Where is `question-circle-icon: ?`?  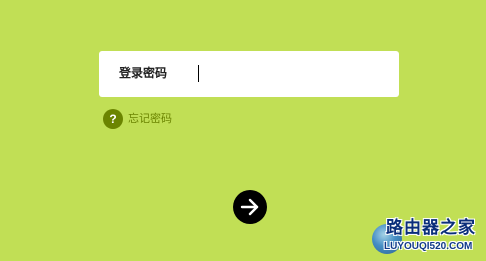
question-circle-icon: ? is located at coordinates (113, 119).